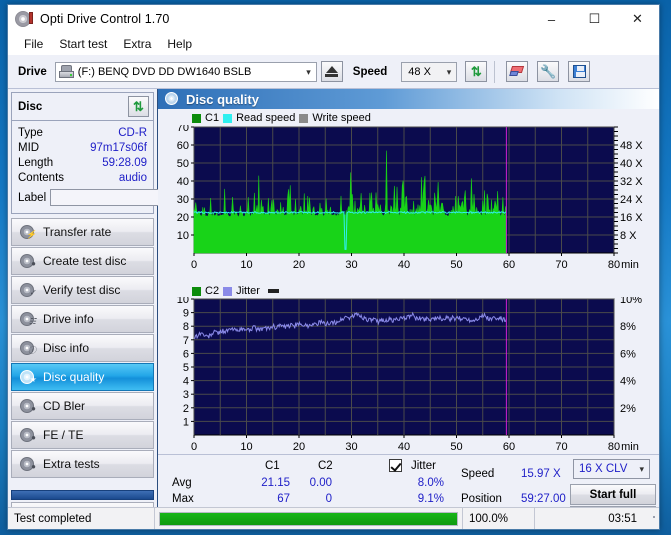 The image size is (671, 535). What do you see at coordinates (28, 290) in the screenshot?
I see `verify-test-disc-icon: ✓` at bounding box center [28, 290].